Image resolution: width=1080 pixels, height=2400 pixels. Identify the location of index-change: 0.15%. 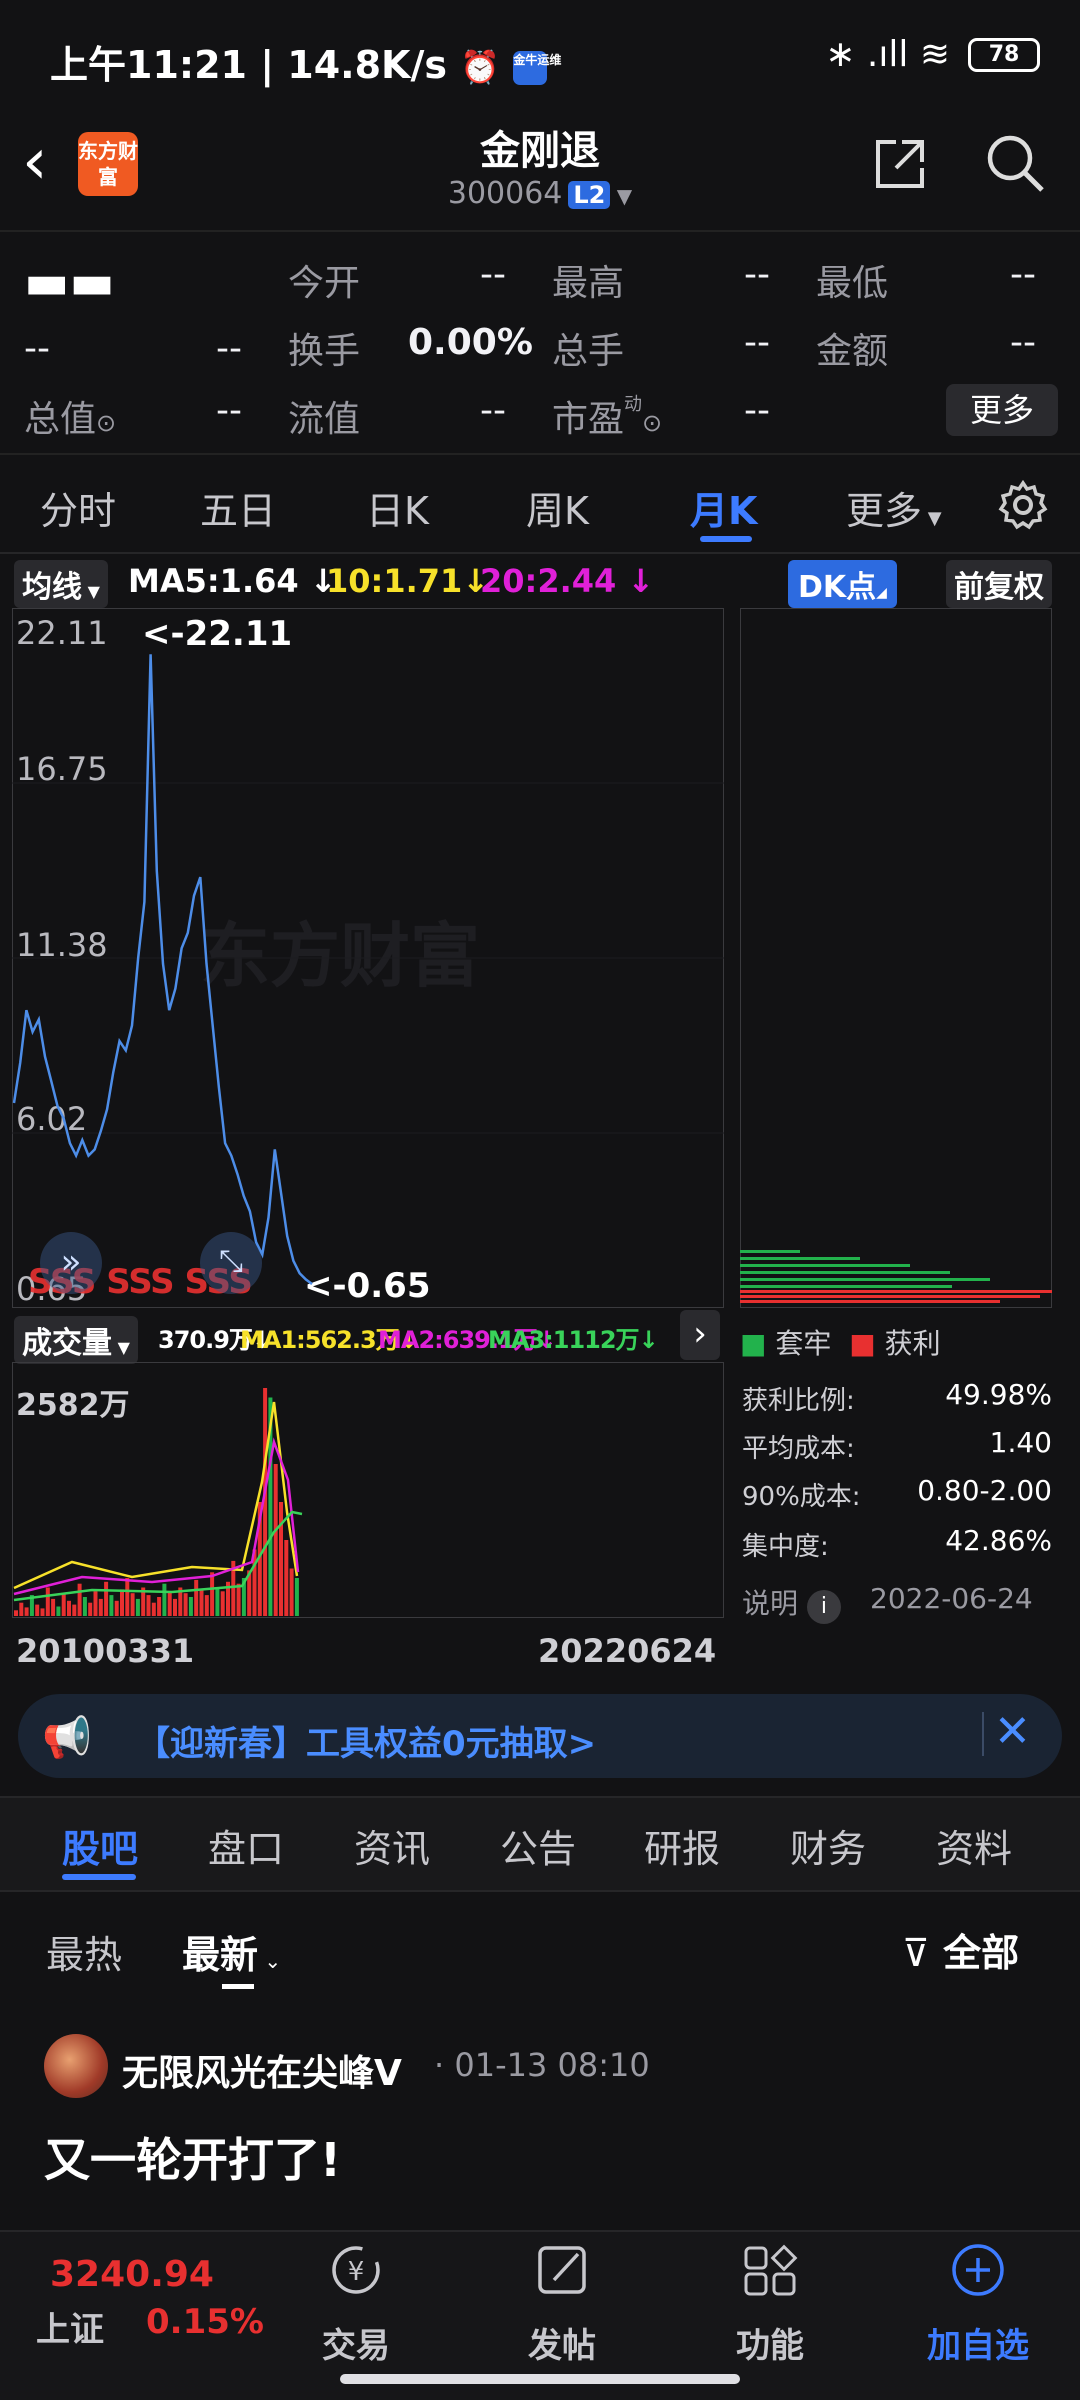
(205, 2322).